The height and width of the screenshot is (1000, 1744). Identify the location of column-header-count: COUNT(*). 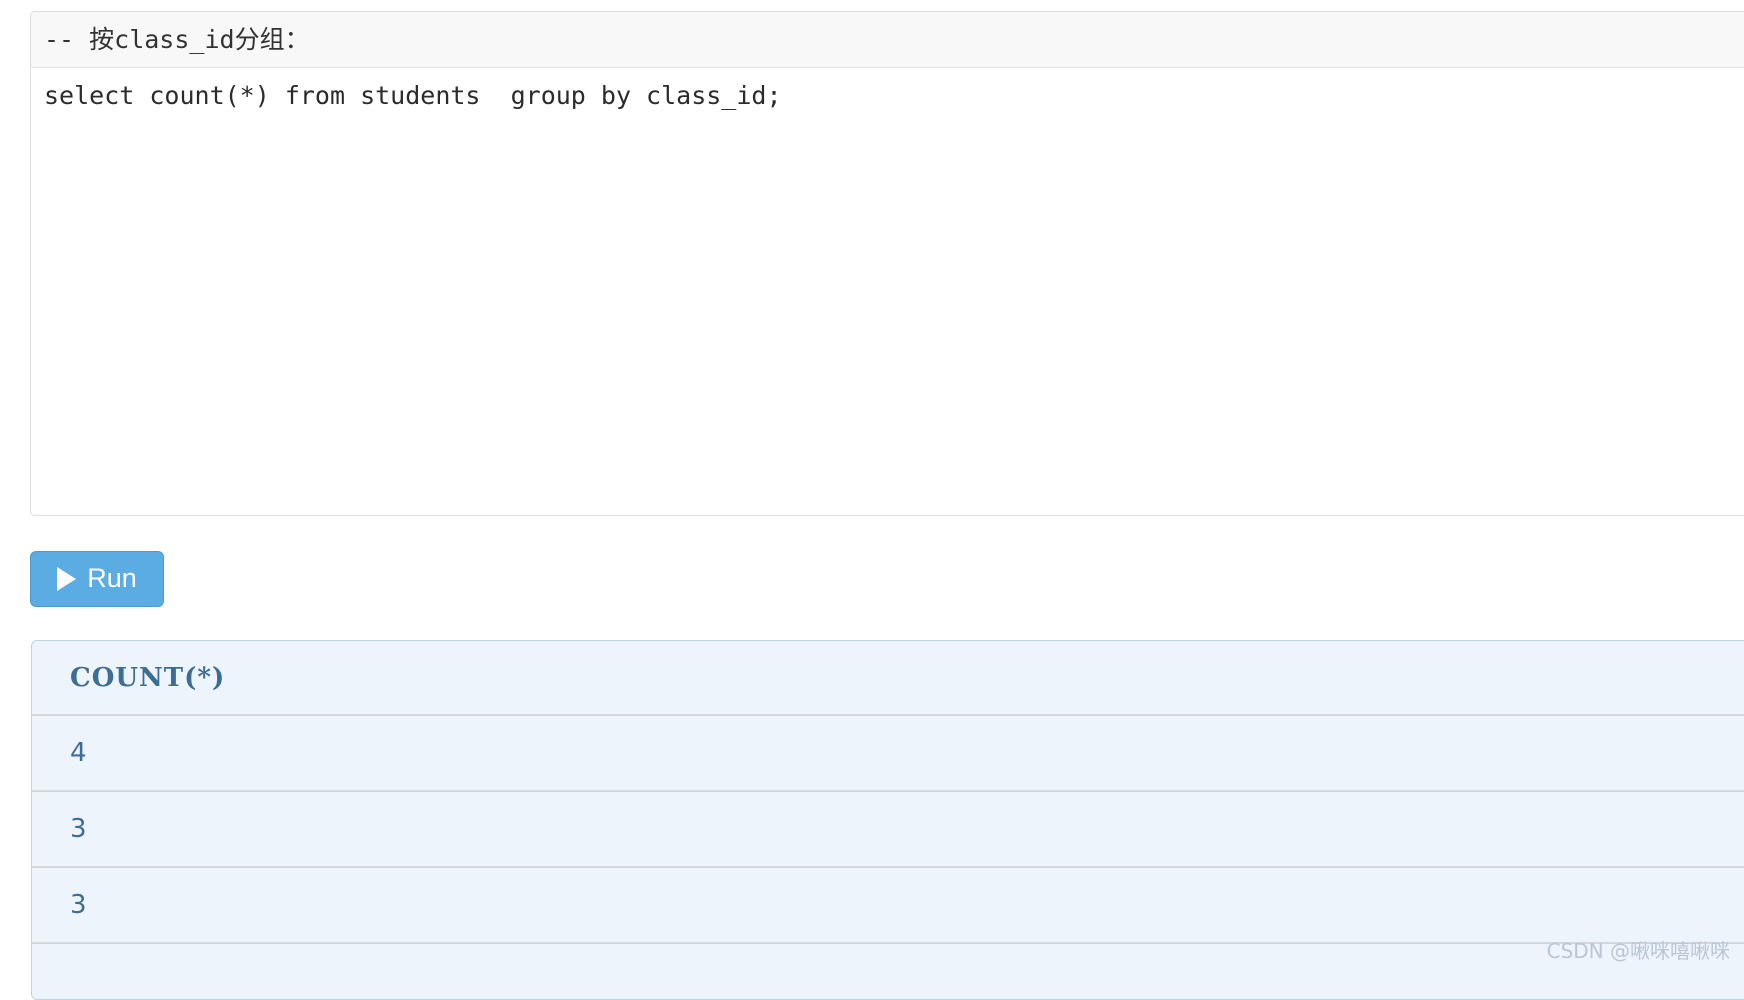
(888, 678).